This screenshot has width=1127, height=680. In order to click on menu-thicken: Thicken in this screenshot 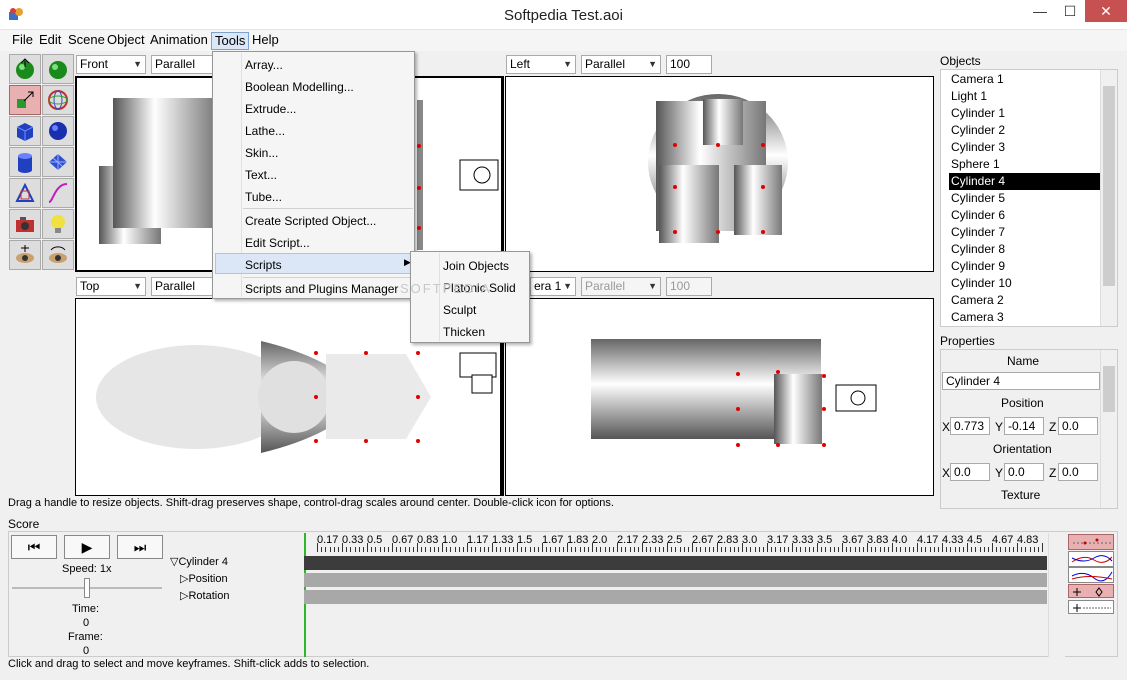, I will do `click(464, 332)`.